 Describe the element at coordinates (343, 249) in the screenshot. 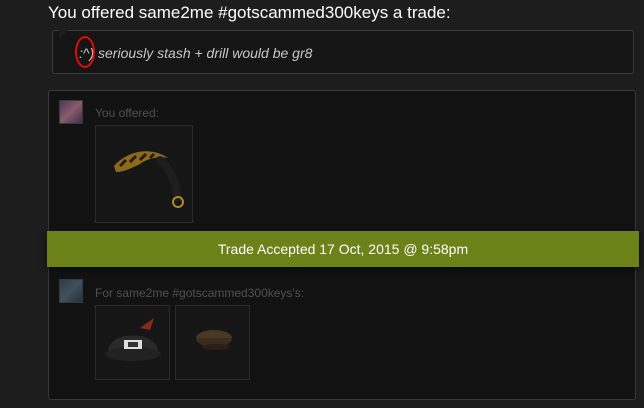

I see `trade-accepted-banner: Trade Accepted 17 Oct, 2015 @ 9:58pm` at that location.